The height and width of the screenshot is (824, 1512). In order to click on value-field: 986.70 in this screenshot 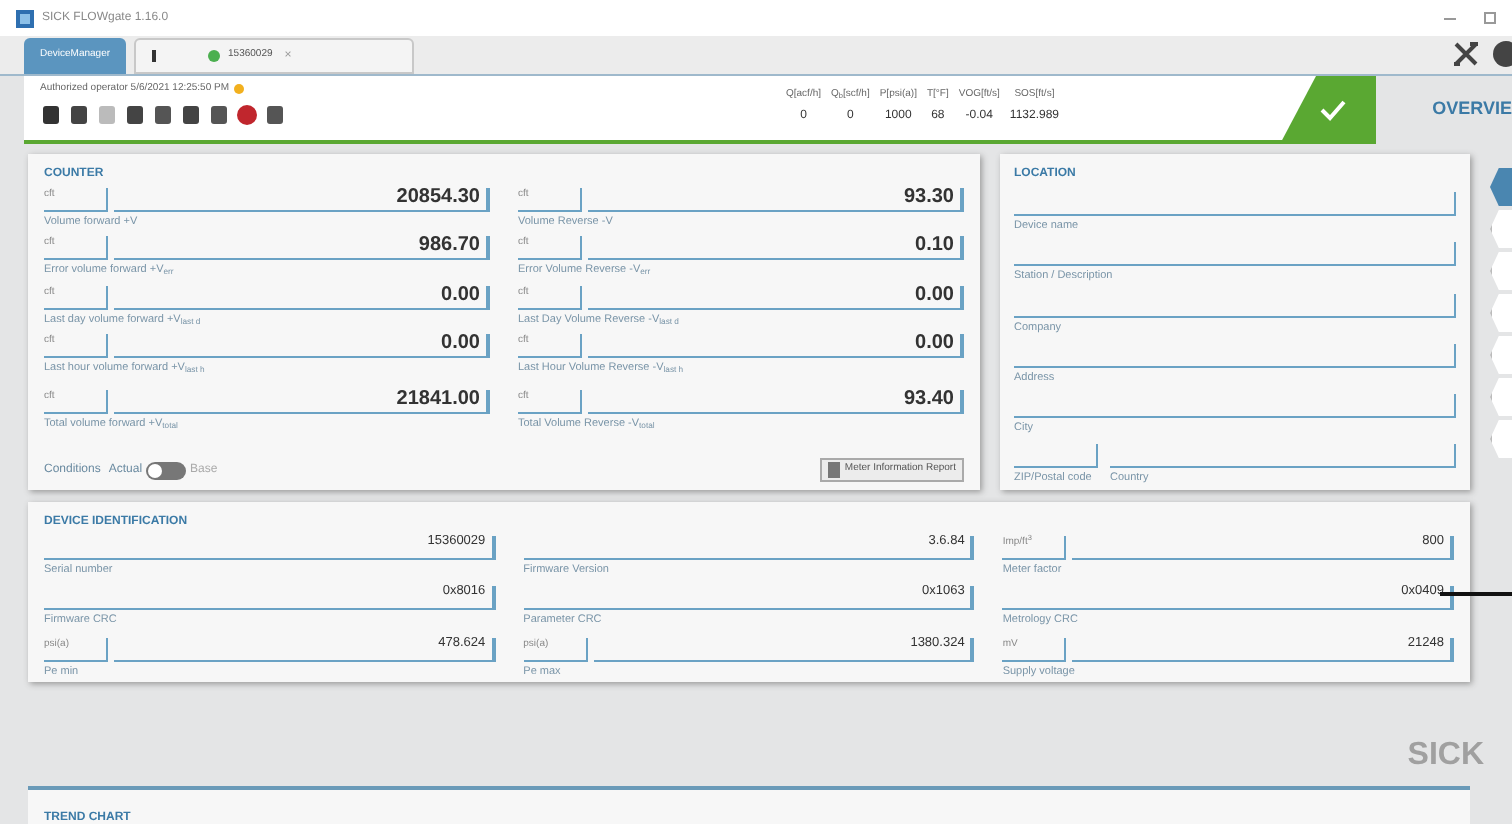, I will do `click(302, 248)`.